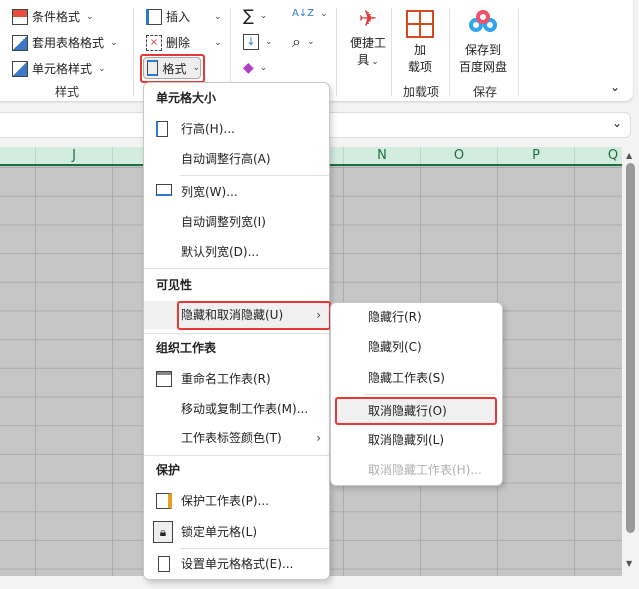  Describe the element at coordinates (154, 16) in the screenshot. I see `insert-cells-icon` at that location.